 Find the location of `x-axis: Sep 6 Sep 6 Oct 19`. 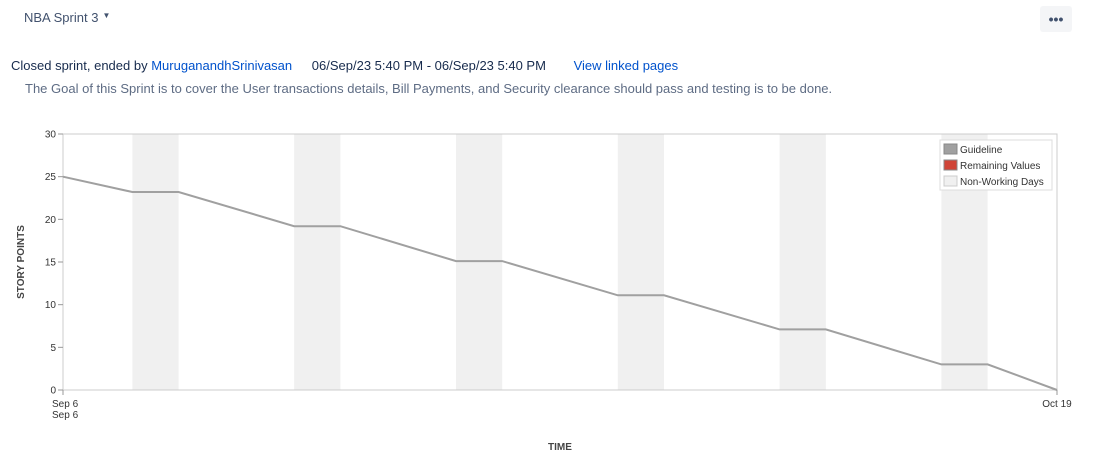

x-axis: Sep 6 Sep 6 Oct 19 is located at coordinates (562, 405).